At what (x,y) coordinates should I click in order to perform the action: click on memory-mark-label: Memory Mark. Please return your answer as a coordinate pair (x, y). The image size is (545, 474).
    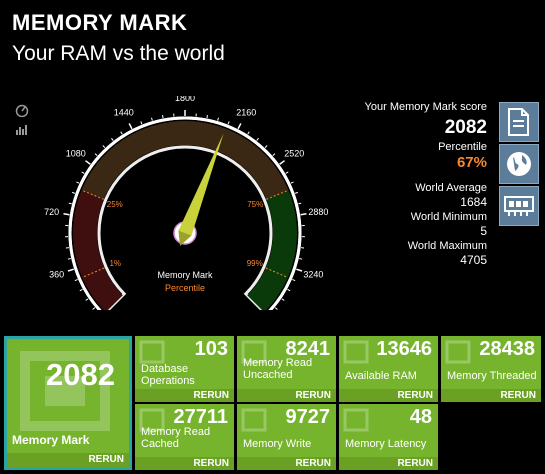
    Looking at the image, I should click on (51, 440).